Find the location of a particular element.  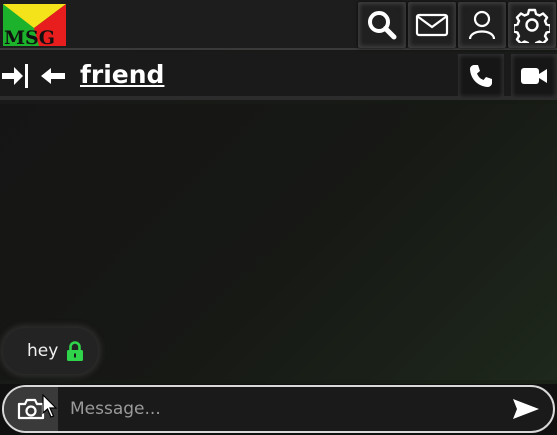

top-bar: MSG is located at coordinates (278, 25).